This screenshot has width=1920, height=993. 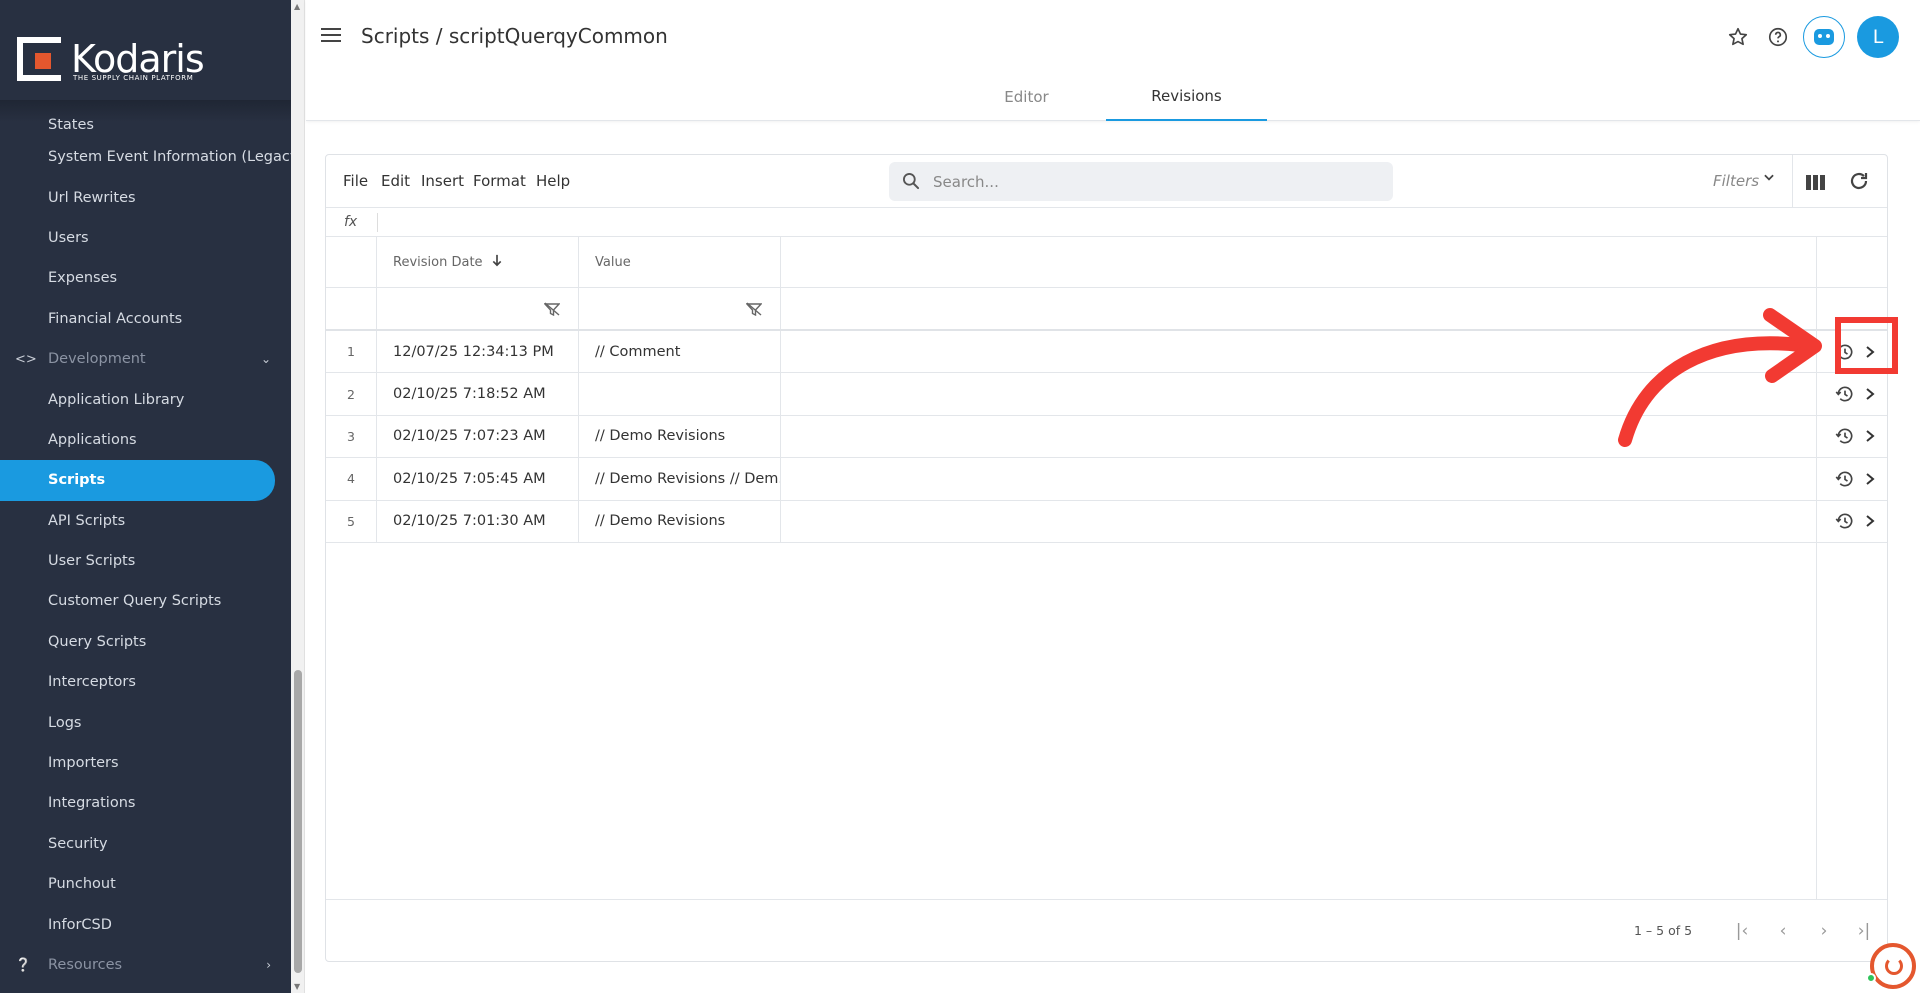 I want to click on menu-format: Format, so click(x=499, y=181).